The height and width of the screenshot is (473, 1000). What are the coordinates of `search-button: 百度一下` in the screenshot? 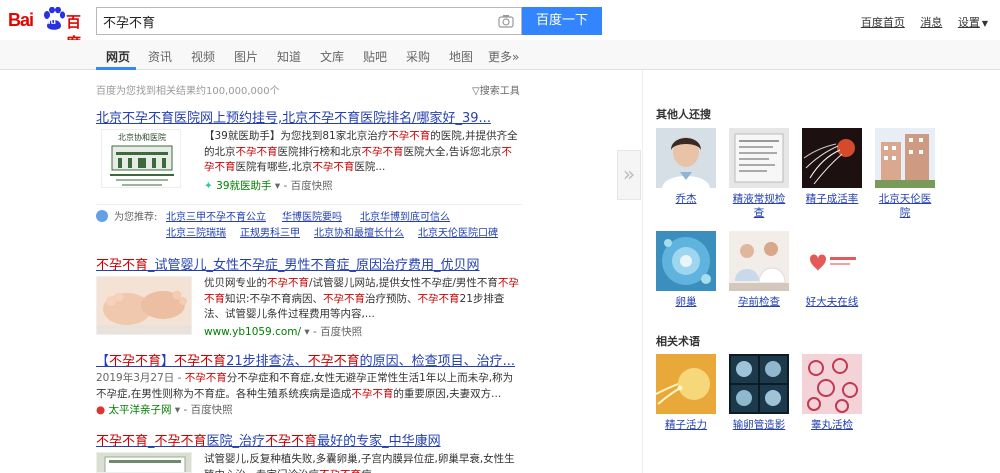 It's located at (562, 21).